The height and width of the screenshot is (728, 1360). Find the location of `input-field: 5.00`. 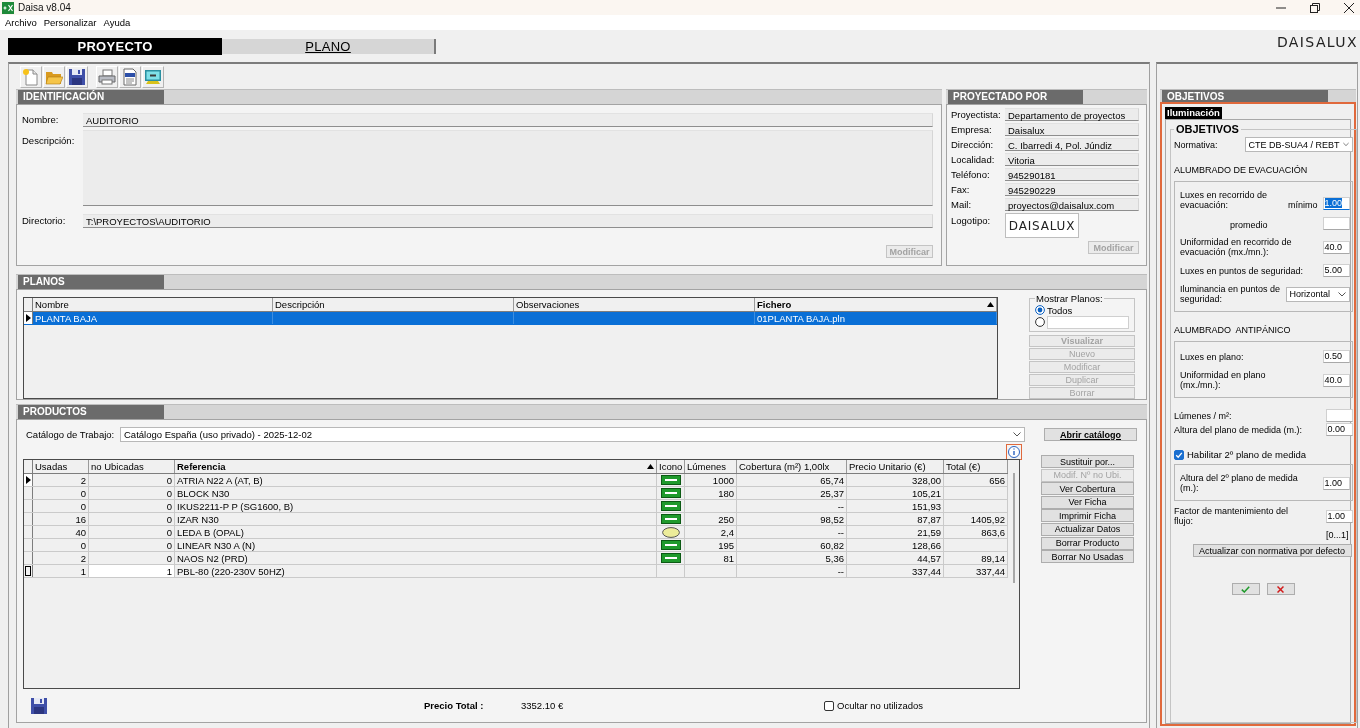

input-field: 5.00 is located at coordinates (1336, 270).